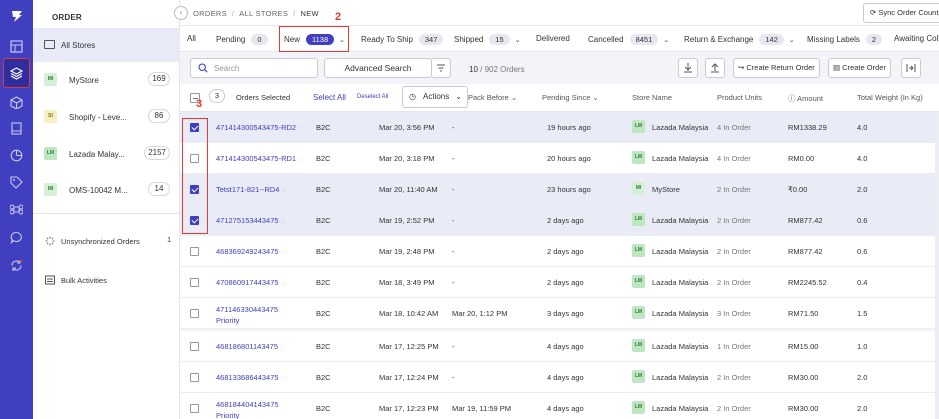 This screenshot has height=419, width=939. What do you see at coordinates (16, 128) in the screenshot?
I see `book-icon` at bounding box center [16, 128].